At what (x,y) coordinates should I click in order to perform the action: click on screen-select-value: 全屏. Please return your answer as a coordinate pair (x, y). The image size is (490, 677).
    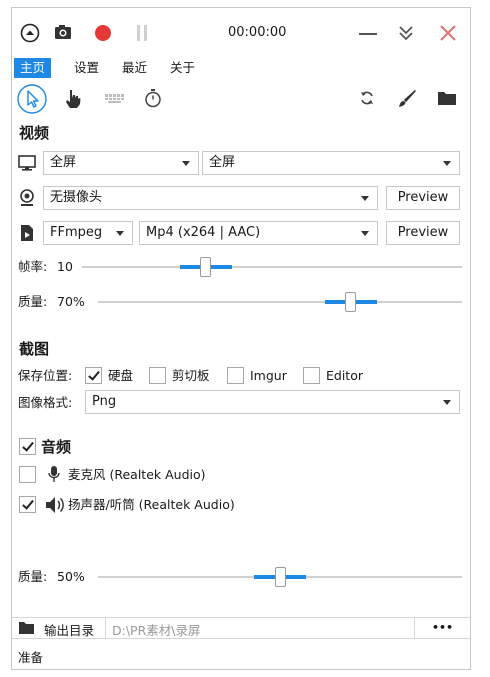
    Looking at the image, I should click on (63, 162).